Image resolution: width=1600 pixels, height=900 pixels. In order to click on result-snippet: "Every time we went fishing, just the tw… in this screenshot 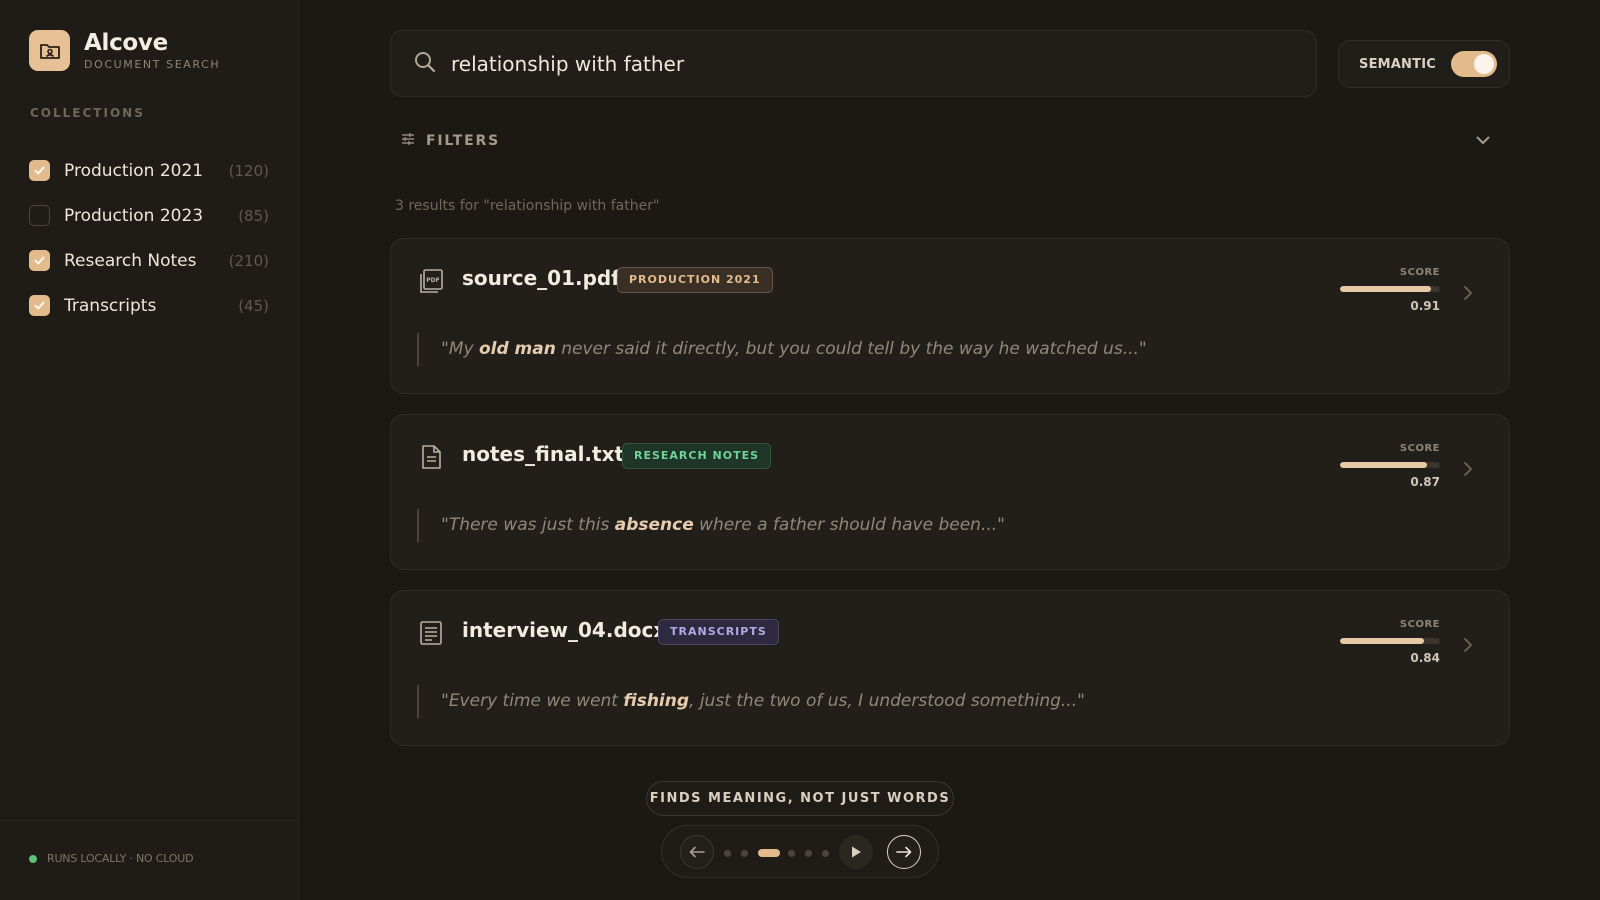, I will do `click(763, 701)`.